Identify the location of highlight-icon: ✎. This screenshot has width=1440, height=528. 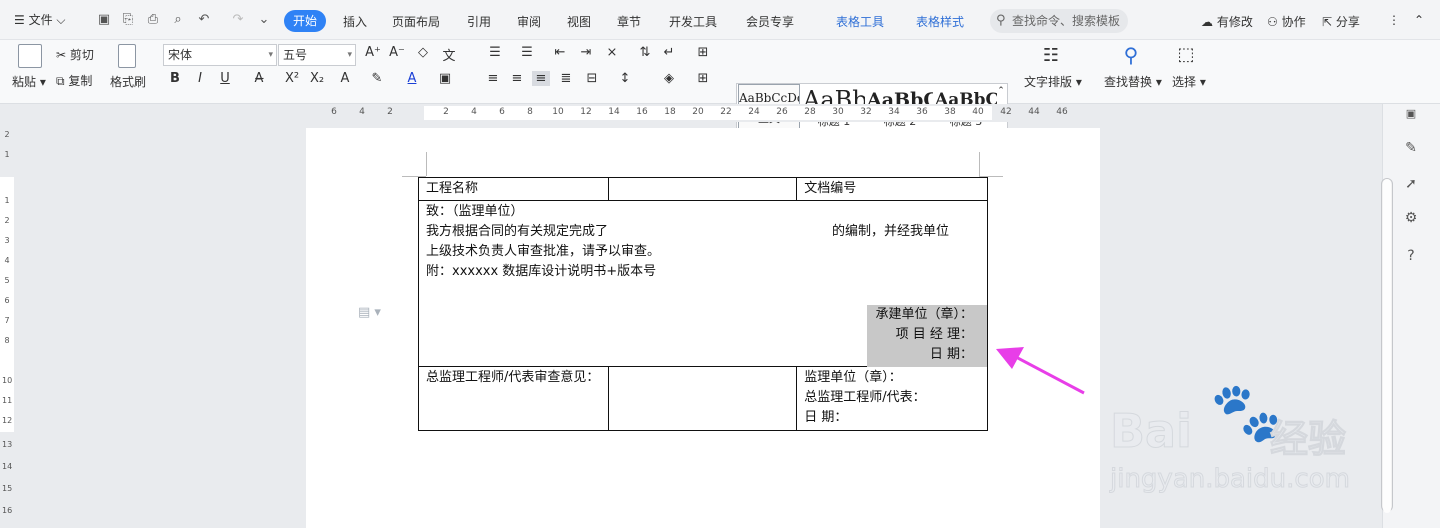
(377, 78).